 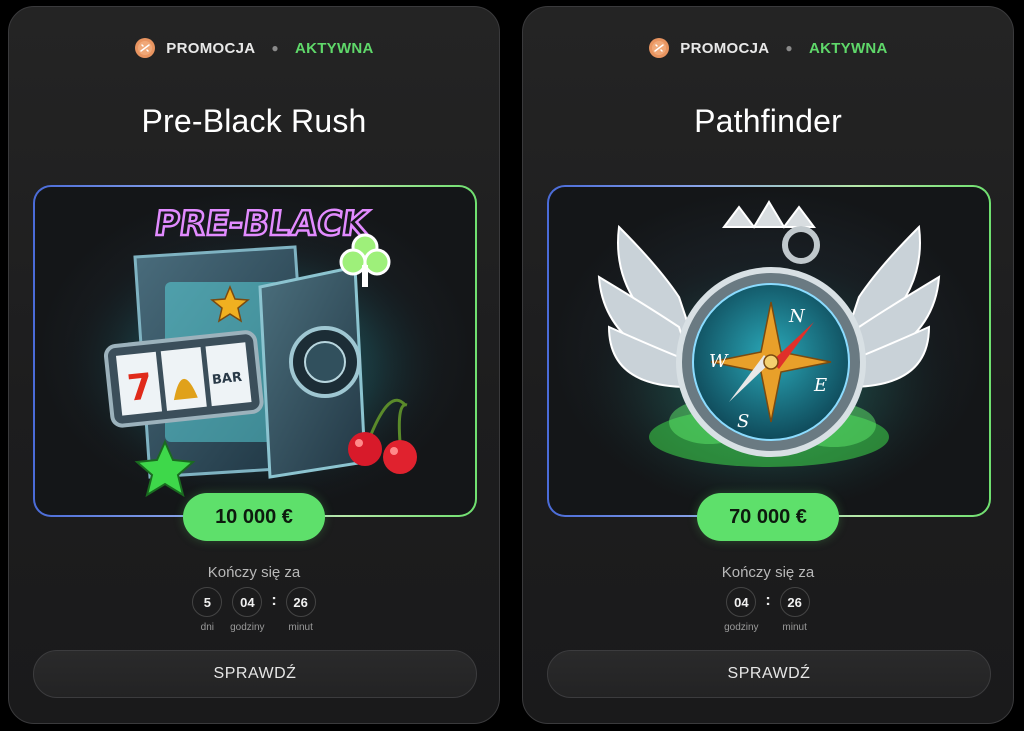 What do you see at coordinates (768, 610) in the screenshot?
I see `countdown-timer: 04 godziny : 26 minut` at bounding box center [768, 610].